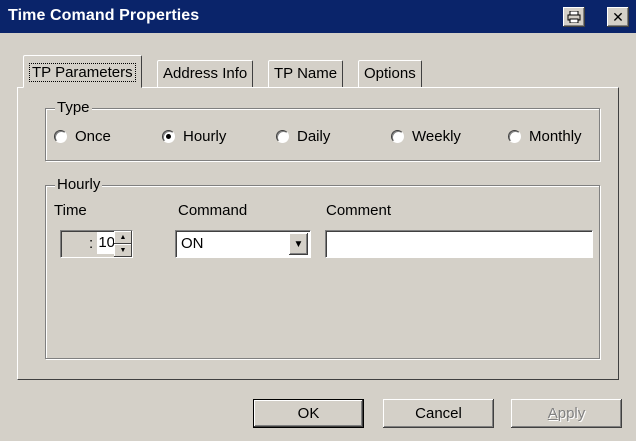 The width and height of the screenshot is (636, 441). I want to click on apply-button-label: Apply, so click(566, 413).